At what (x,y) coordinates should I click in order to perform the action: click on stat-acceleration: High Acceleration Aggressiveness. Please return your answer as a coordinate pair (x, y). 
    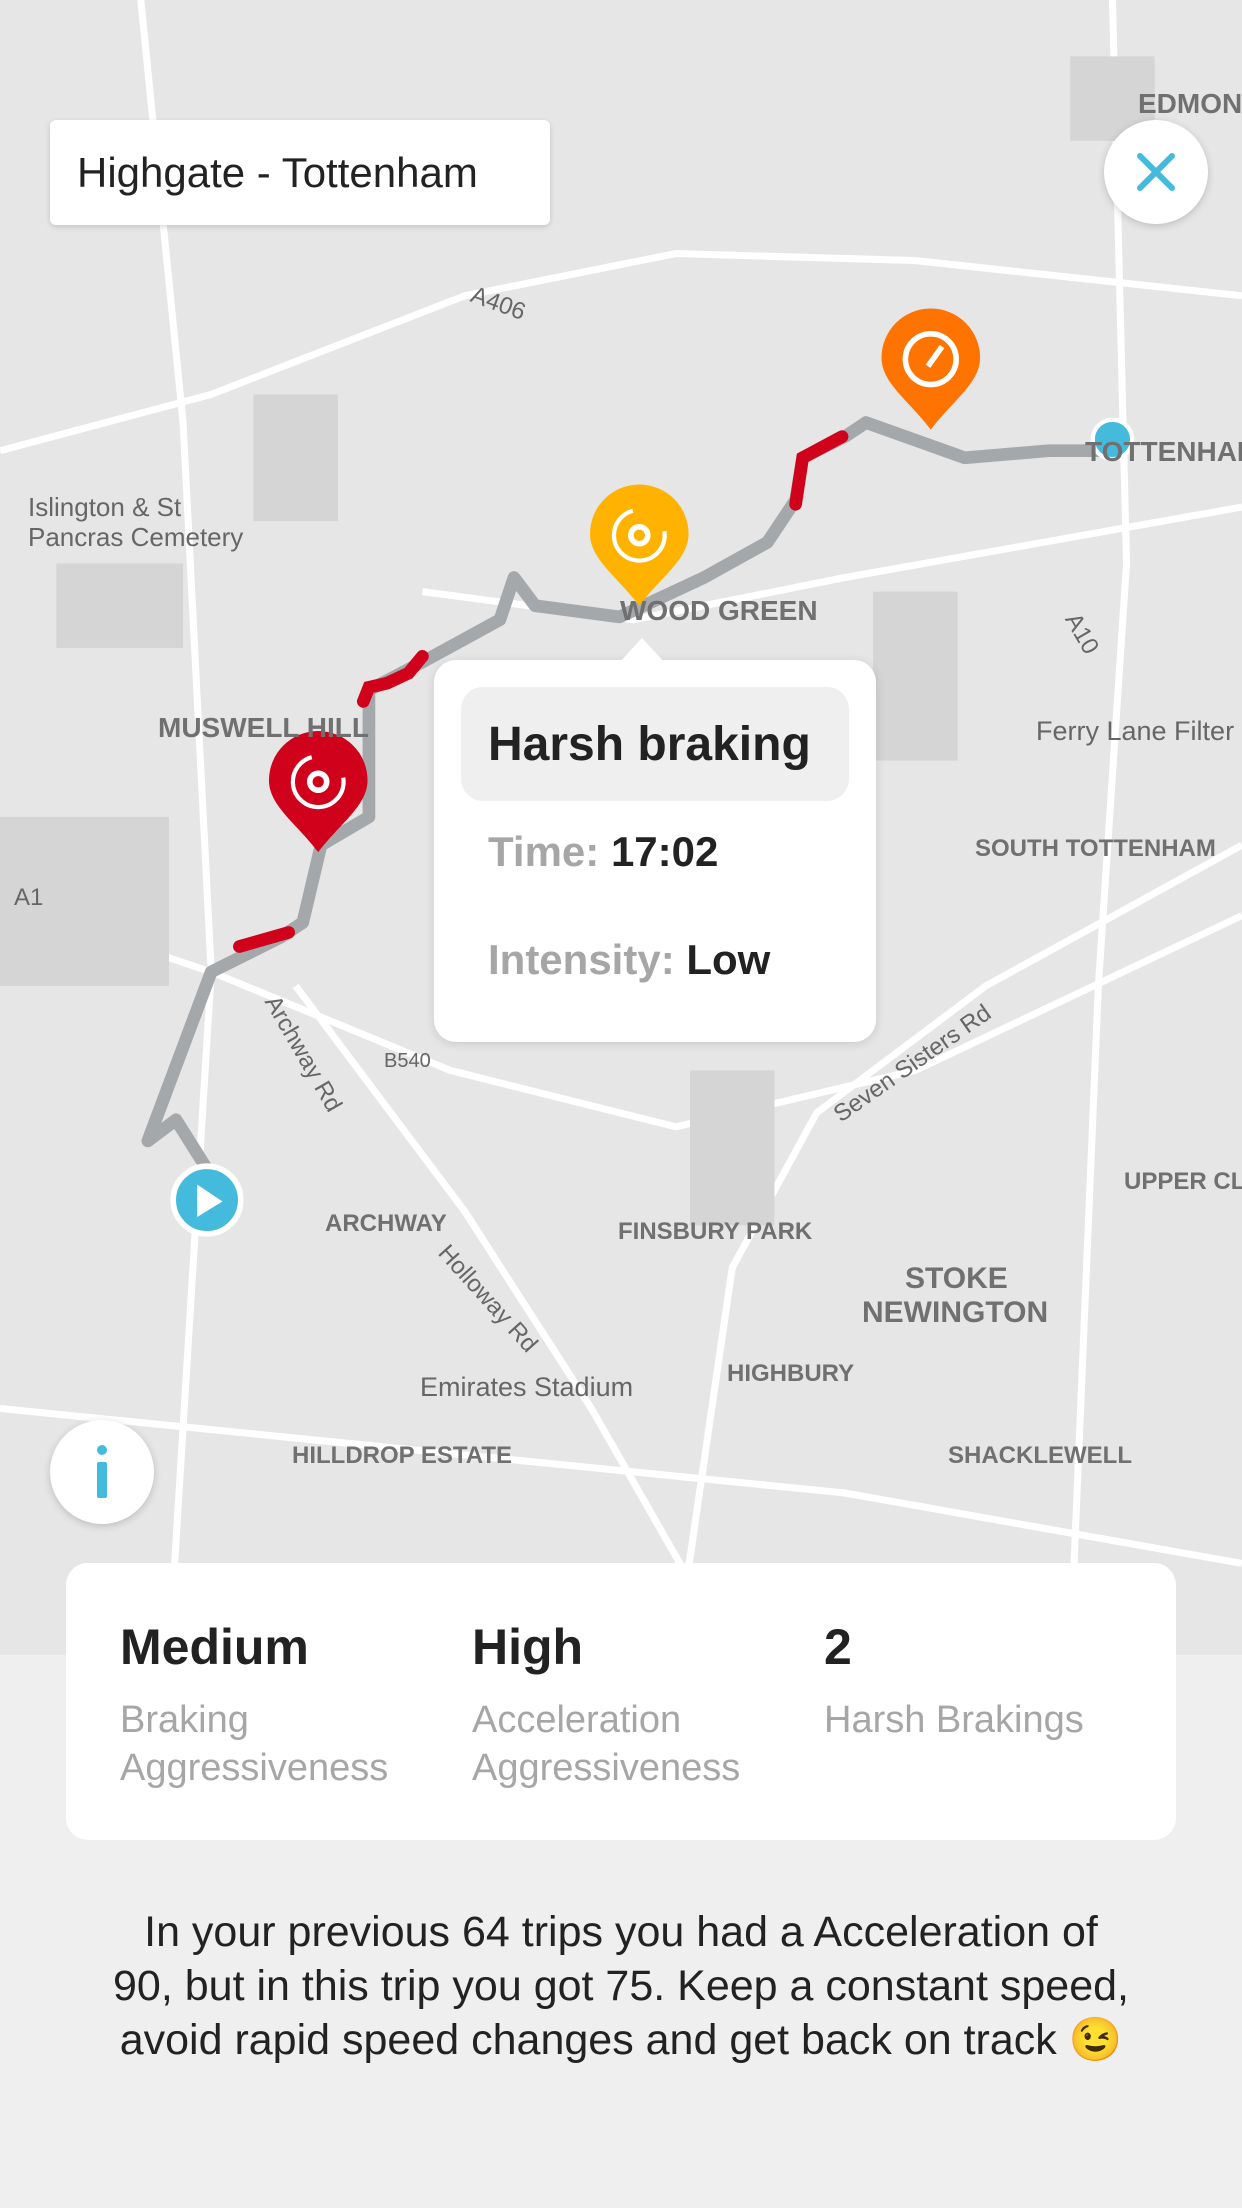
    Looking at the image, I should click on (622, 1705).